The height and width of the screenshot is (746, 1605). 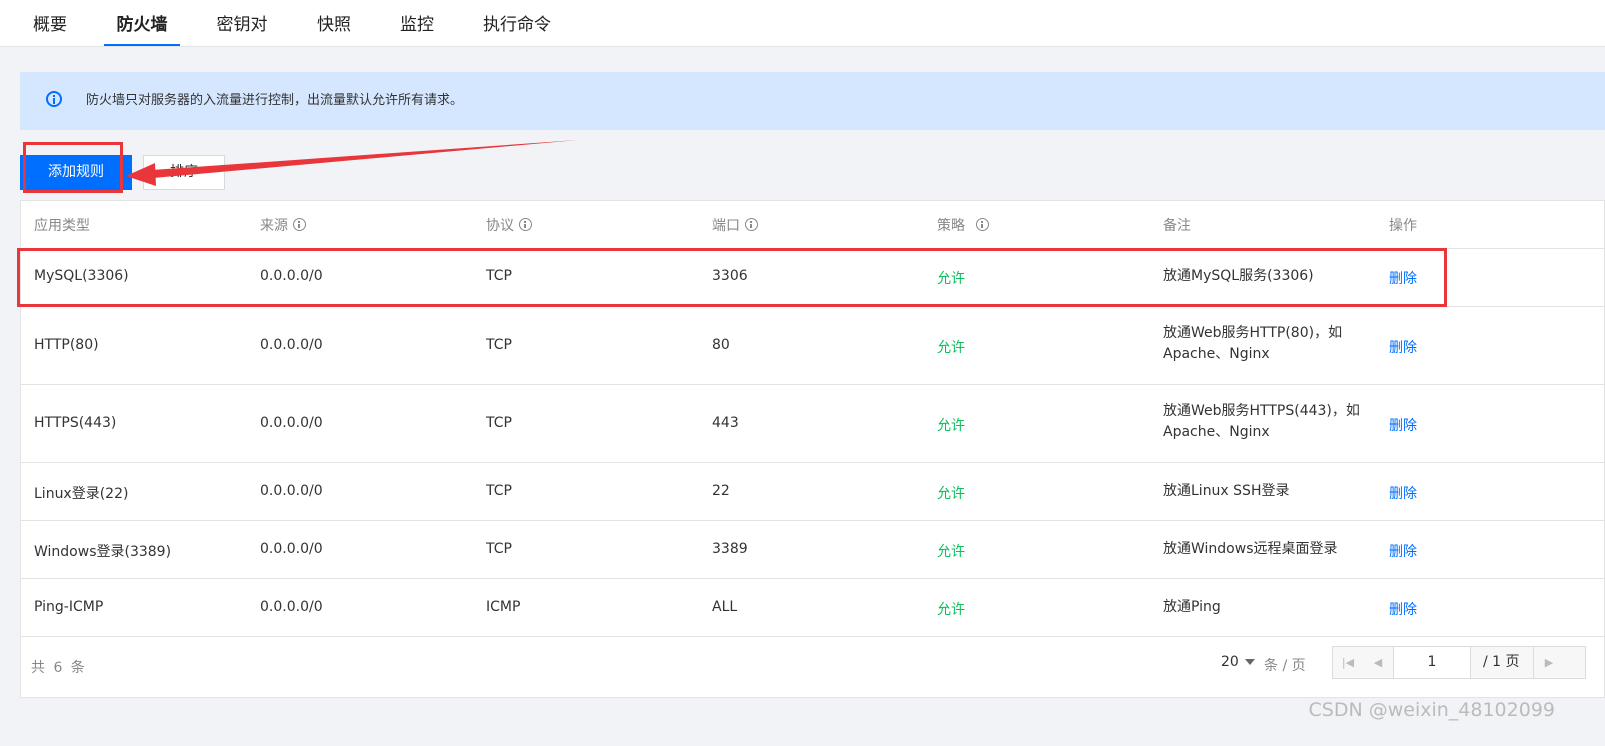 I want to click on header-protocol: 协议, so click(x=509, y=225).